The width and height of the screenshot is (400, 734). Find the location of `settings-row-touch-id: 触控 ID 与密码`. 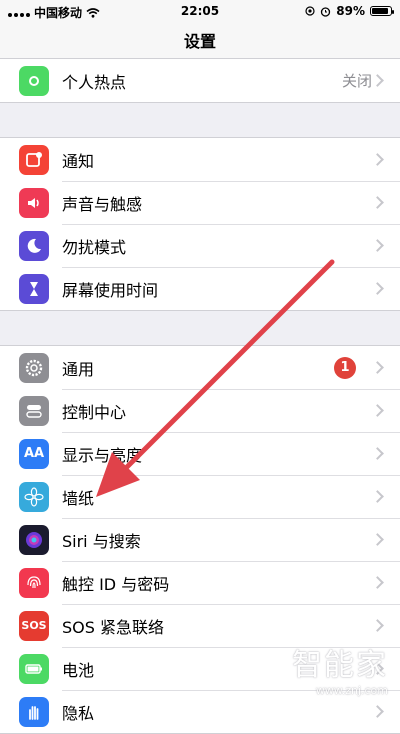

settings-row-touch-id: 触控 ID 与密码 is located at coordinates (200, 582).